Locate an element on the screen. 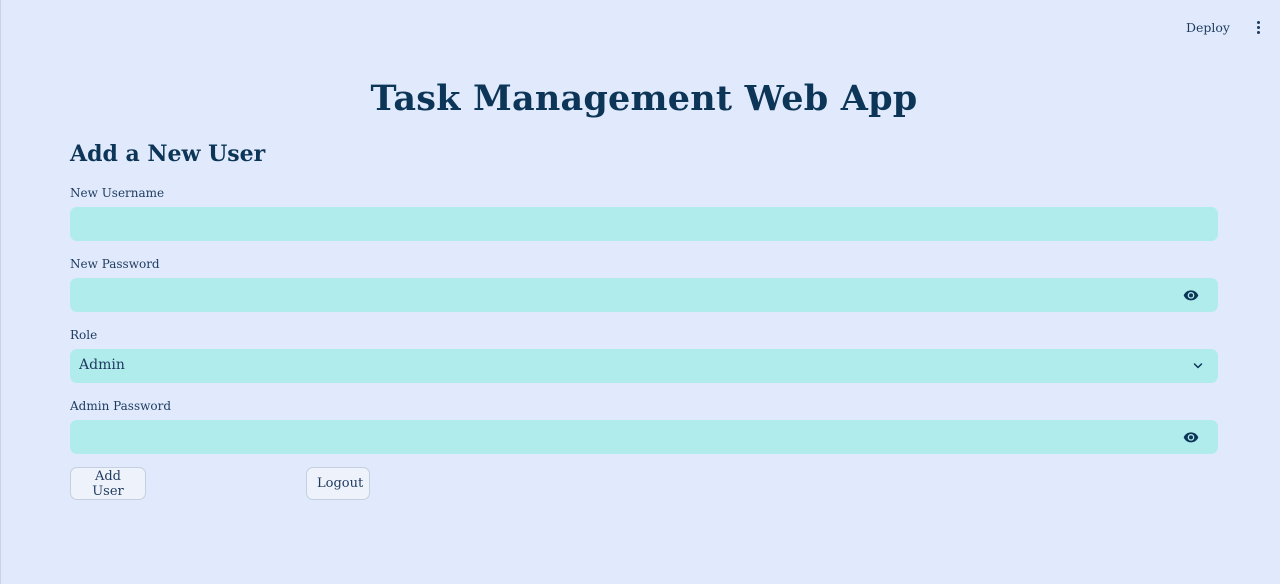 This screenshot has height=584, width=1280. left-edge-divider is located at coordinates (0, 292).